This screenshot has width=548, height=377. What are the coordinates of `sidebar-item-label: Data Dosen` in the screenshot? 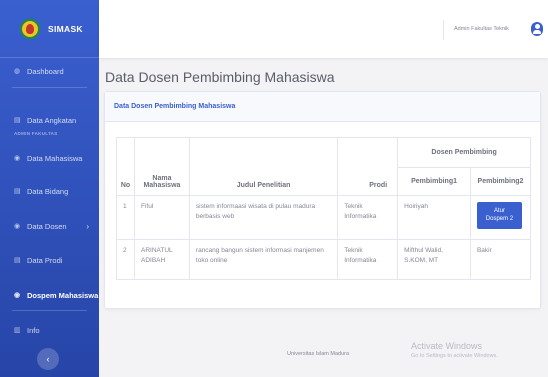 It's located at (47, 226).